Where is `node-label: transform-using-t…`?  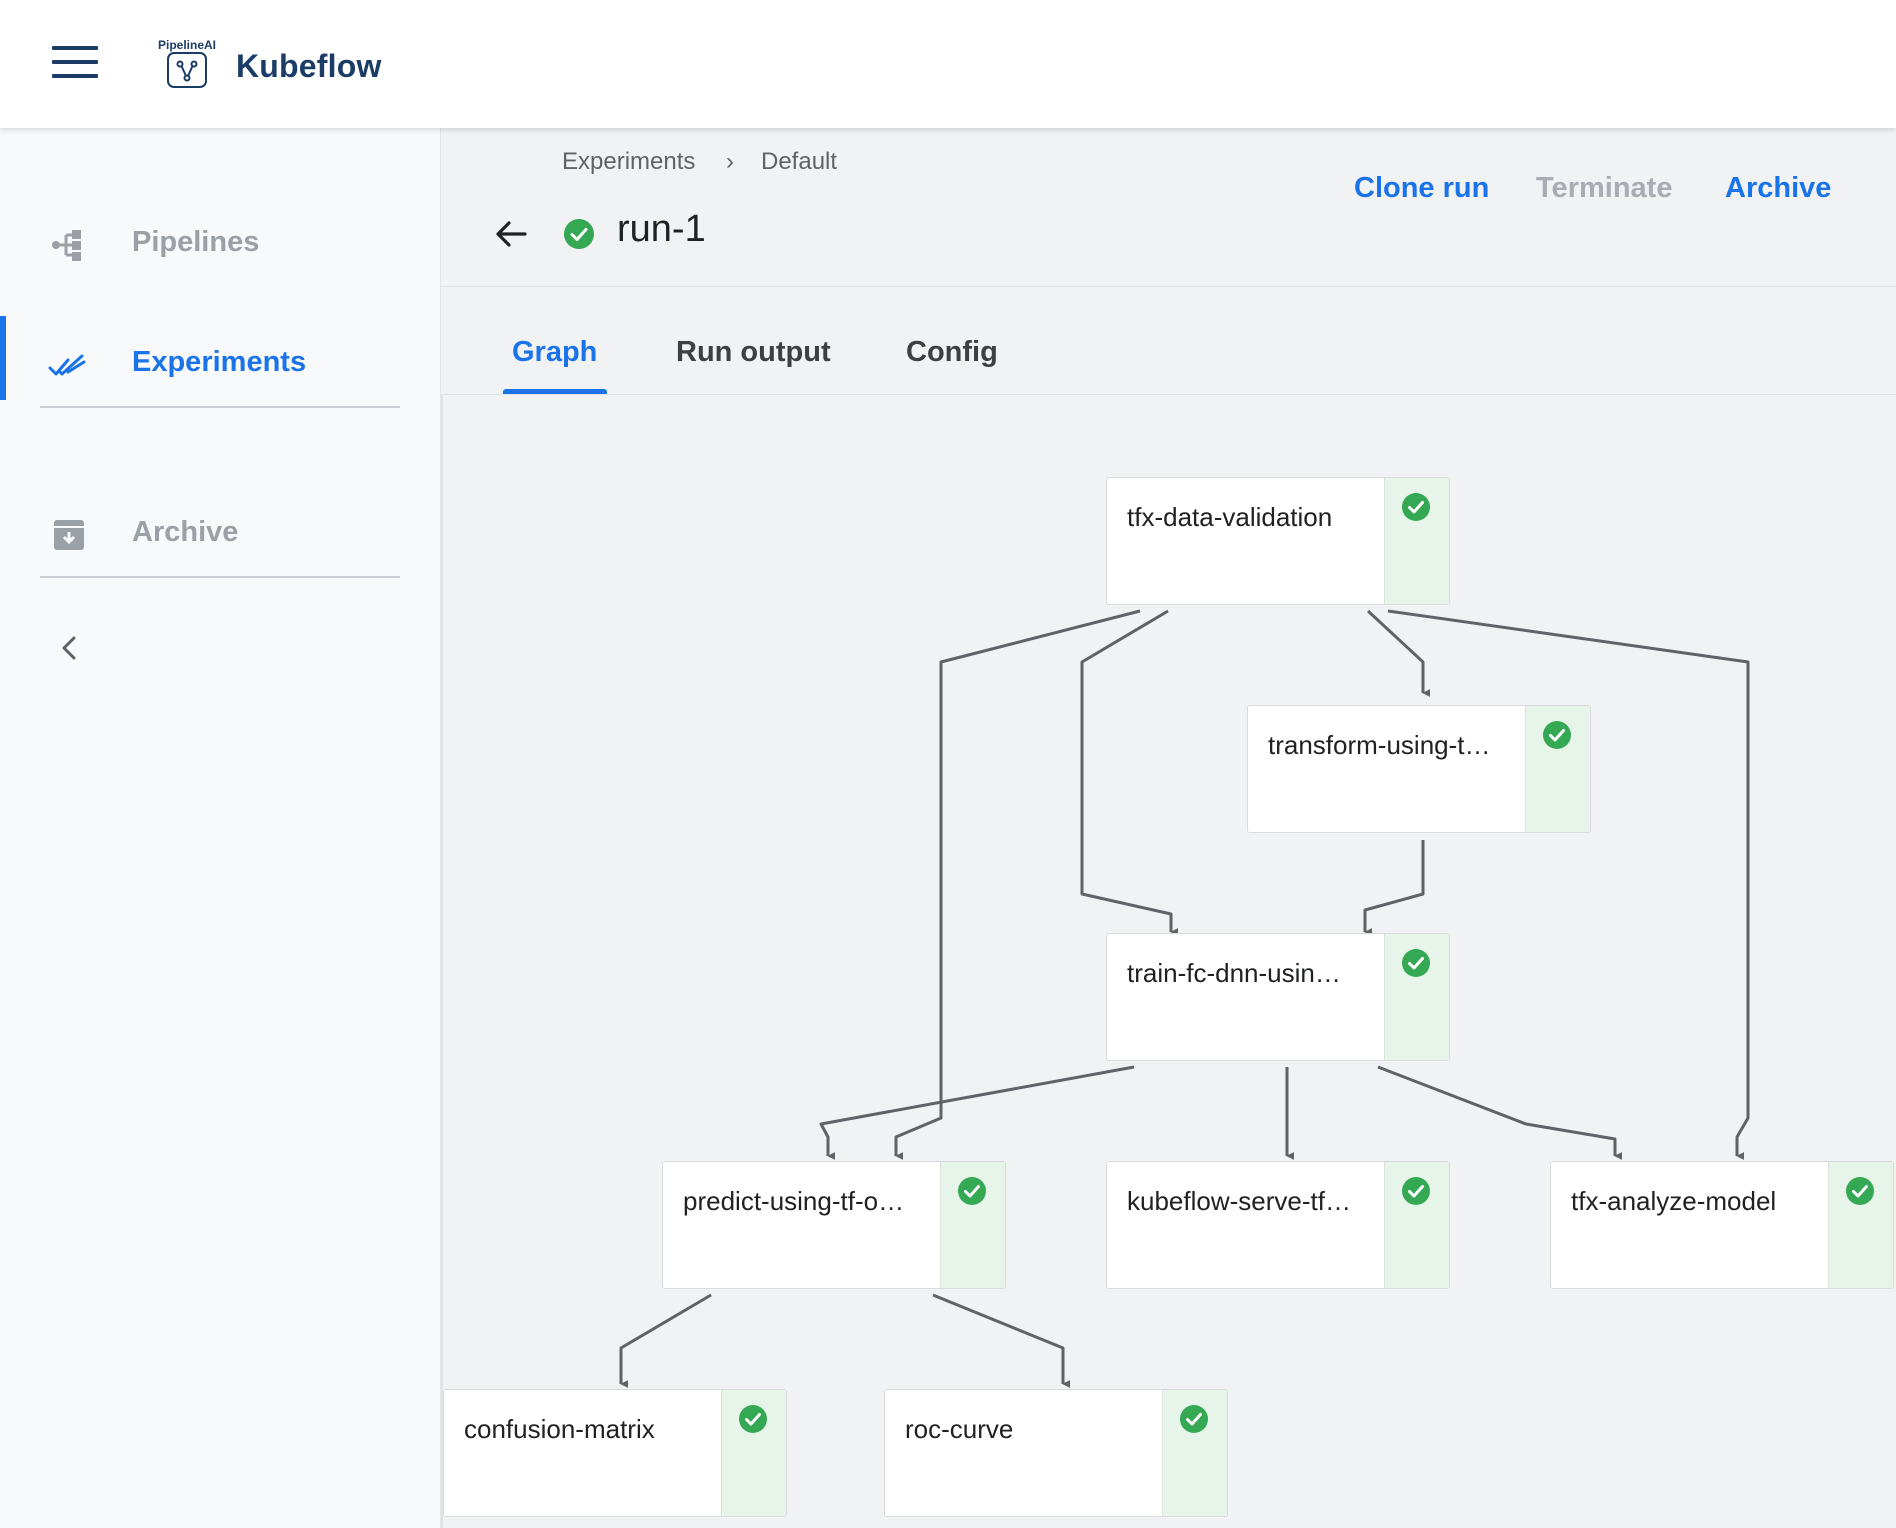 node-label: transform-using-t… is located at coordinates (1379, 745).